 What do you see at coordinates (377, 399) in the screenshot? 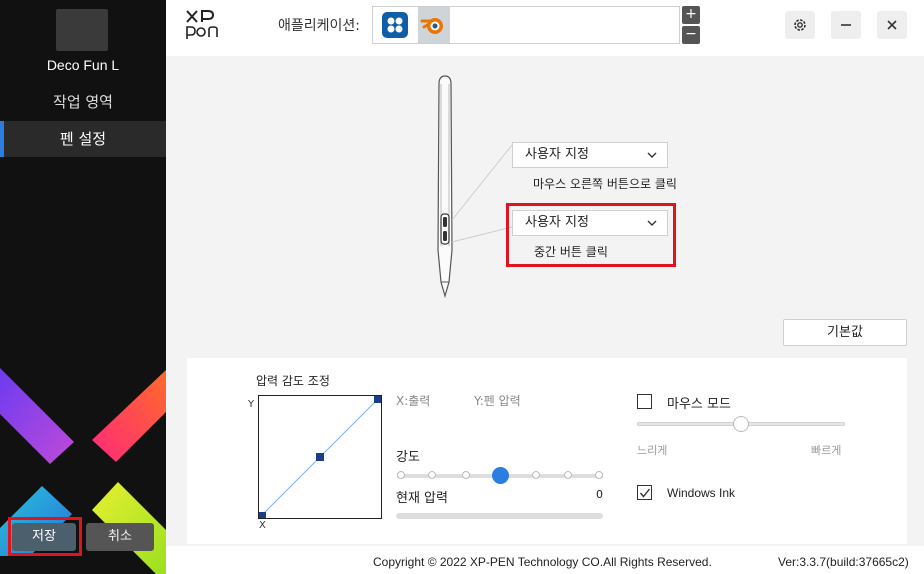
I see `curve-point-end` at bounding box center [377, 399].